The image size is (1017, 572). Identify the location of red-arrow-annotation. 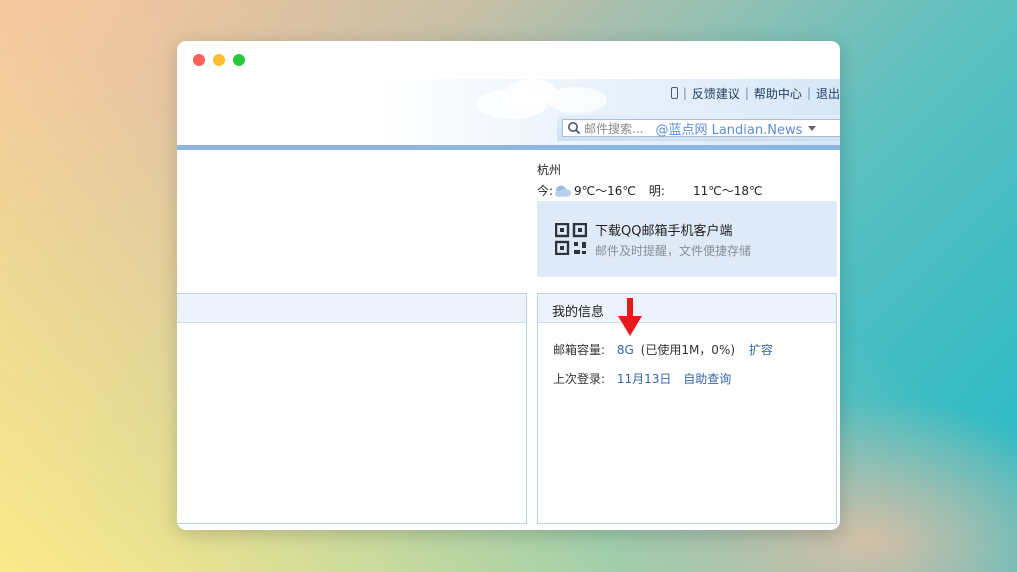
(630, 317).